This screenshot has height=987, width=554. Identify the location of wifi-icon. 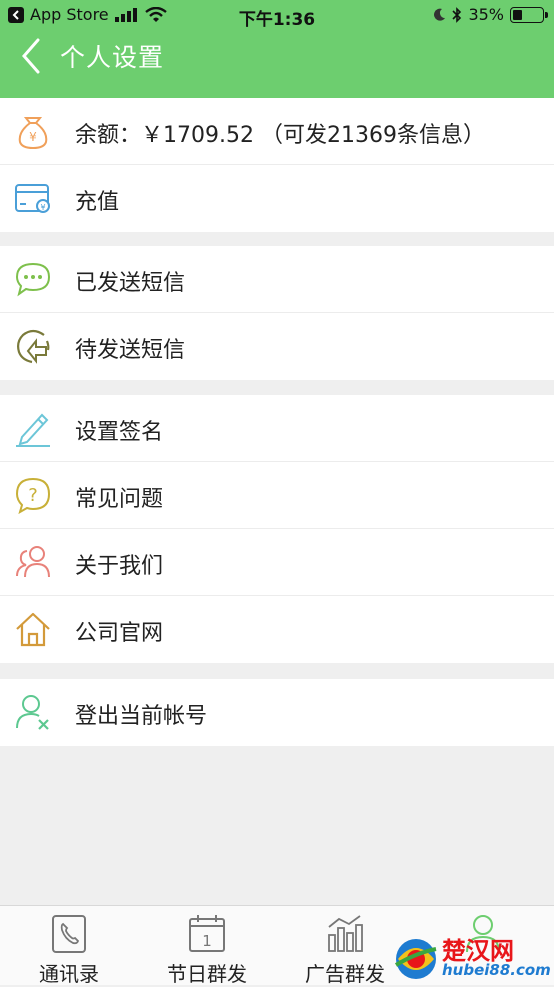
(155, 14).